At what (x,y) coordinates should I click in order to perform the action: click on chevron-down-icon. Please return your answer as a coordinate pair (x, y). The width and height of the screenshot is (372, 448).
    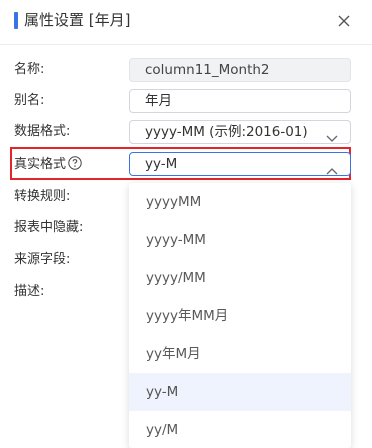
    Looking at the image, I should click on (332, 135).